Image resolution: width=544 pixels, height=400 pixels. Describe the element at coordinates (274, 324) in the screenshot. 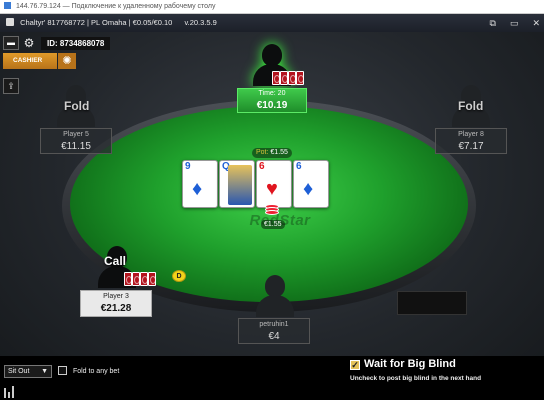

I see `hero-name: petruhin1` at that location.